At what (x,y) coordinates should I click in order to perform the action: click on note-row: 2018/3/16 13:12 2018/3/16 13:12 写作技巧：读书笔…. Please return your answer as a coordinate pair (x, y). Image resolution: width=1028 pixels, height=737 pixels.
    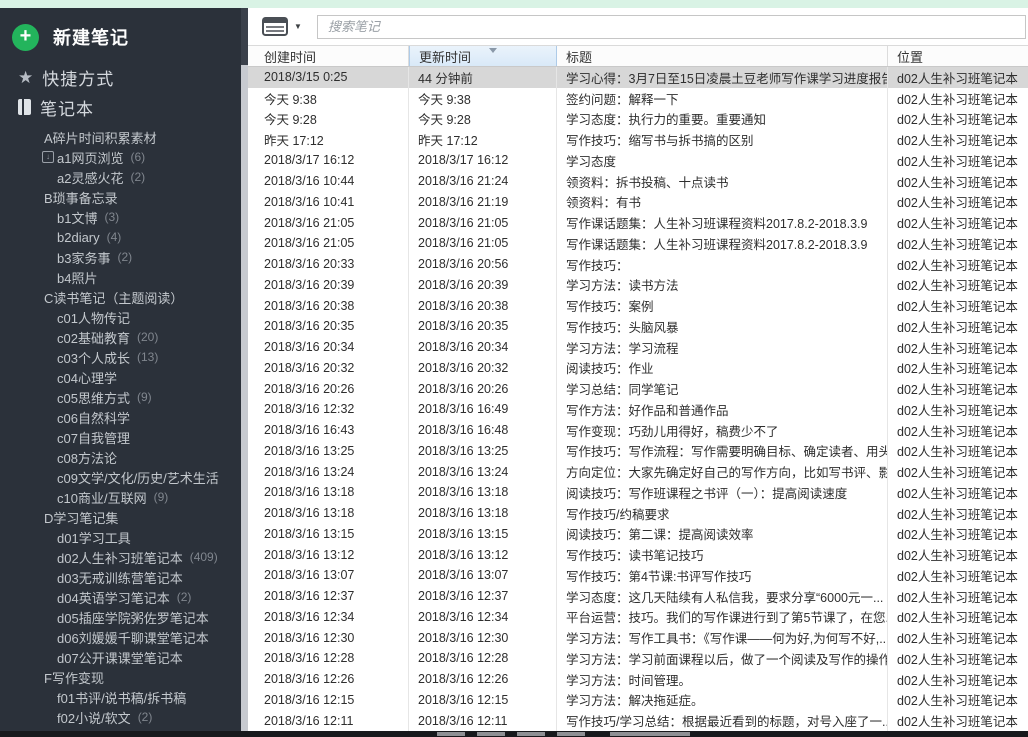
    Looking at the image, I should click on (638, 554).